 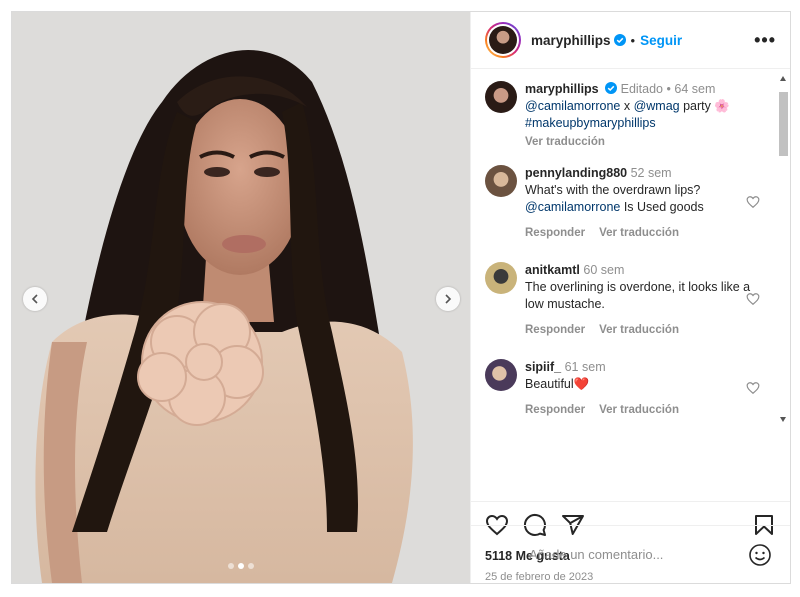 I want to click on mention-link: @wmag, so click(x=657, y=106).